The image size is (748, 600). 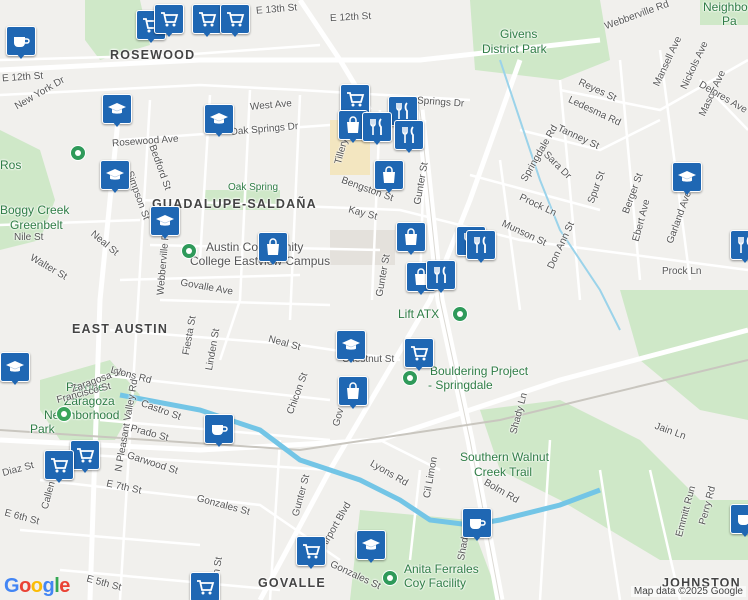 I want to click on map-data-credit: Map data ©2025 Google, so click(x=688, y=591).